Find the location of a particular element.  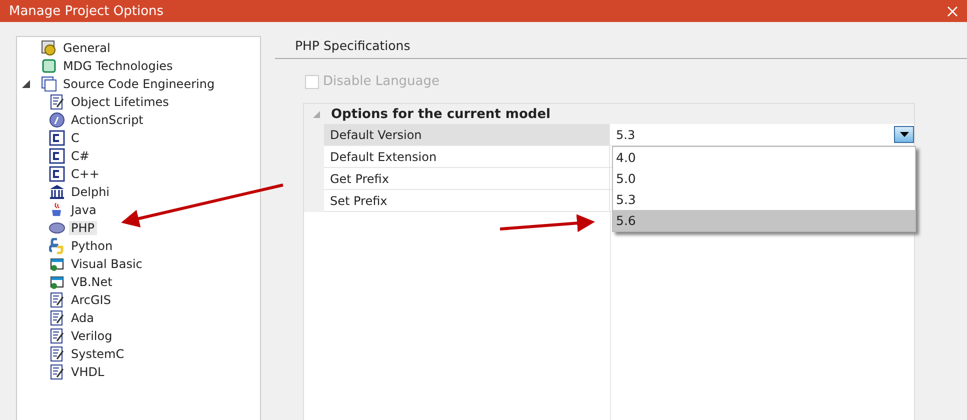

tree-item: SystemC is located at coordinates (97, 354).